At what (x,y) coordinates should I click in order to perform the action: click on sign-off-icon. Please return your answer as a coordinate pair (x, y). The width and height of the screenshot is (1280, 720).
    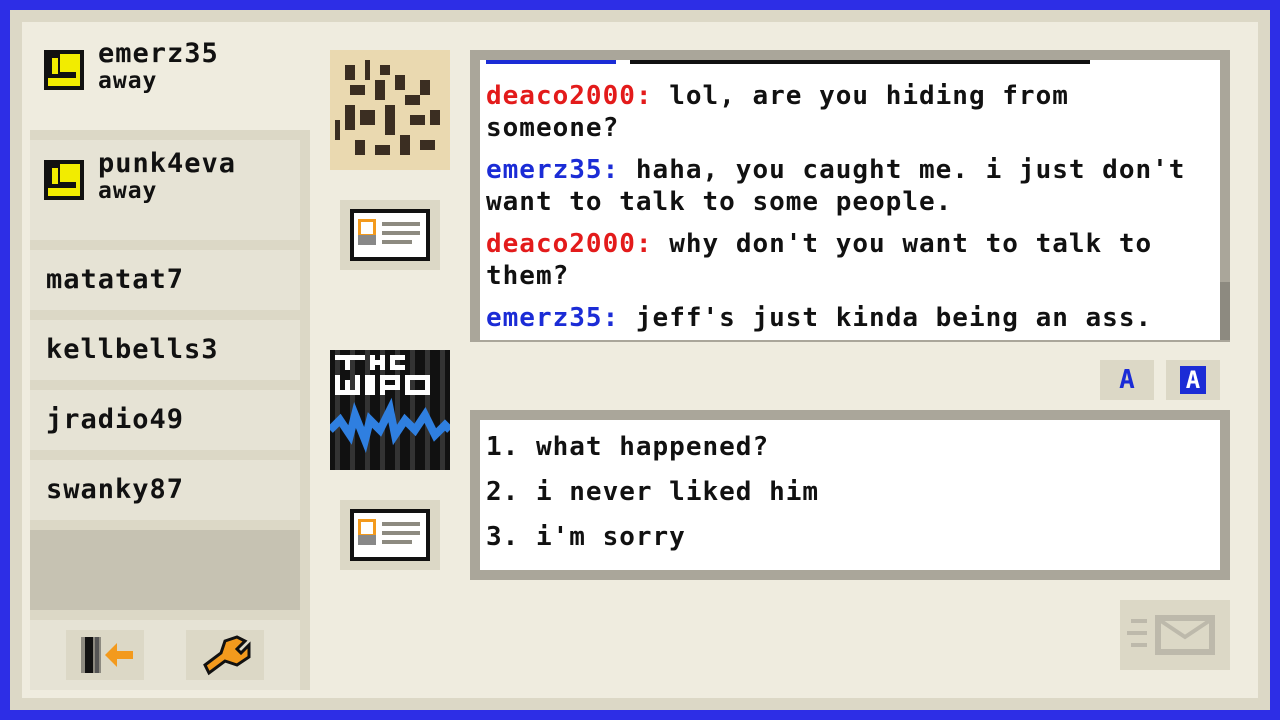
    Looking at the image, I should click on (107, 655).